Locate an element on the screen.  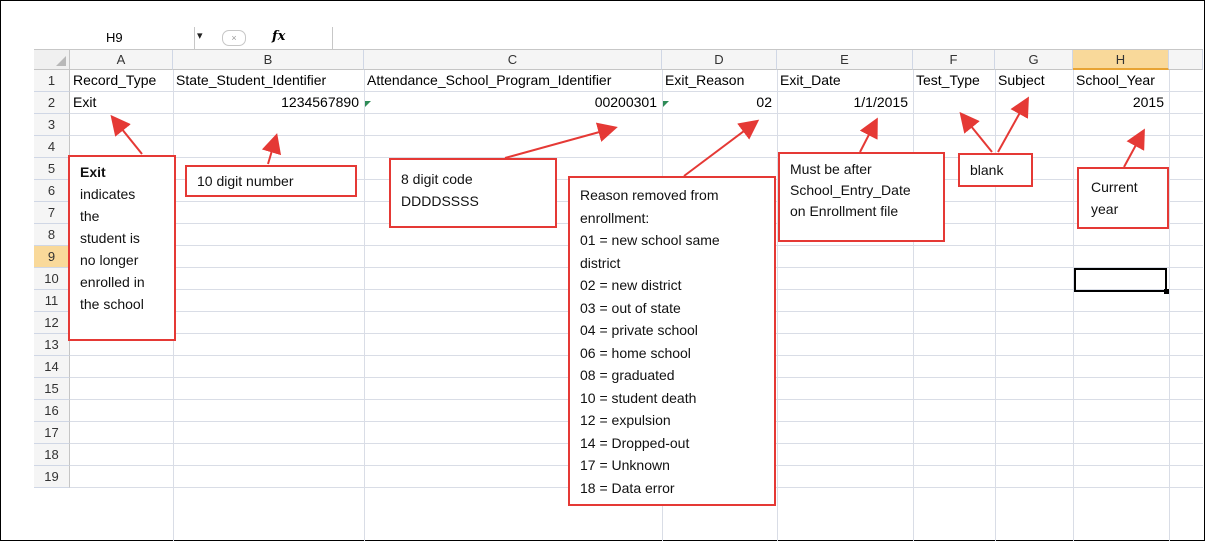
arrow-student-id is located at coordinates (271, 149).